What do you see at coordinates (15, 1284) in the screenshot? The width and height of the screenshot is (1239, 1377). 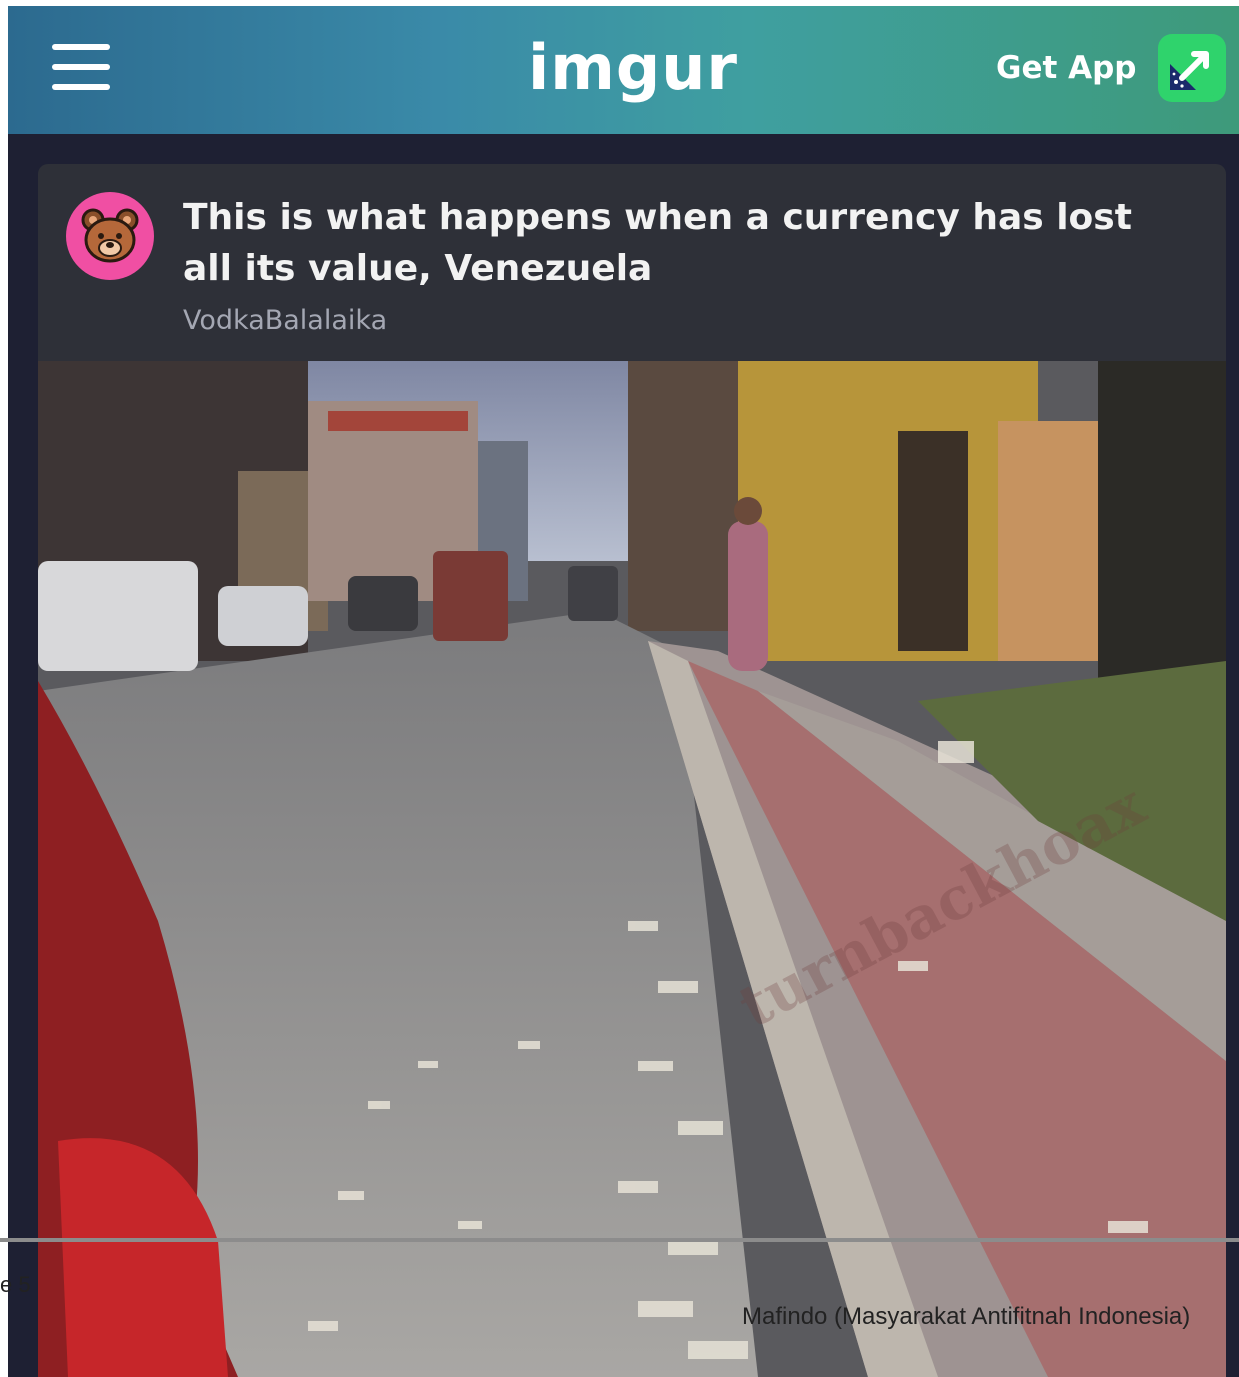 I see `page-number: e 5` at bounding box center [15, 1284].